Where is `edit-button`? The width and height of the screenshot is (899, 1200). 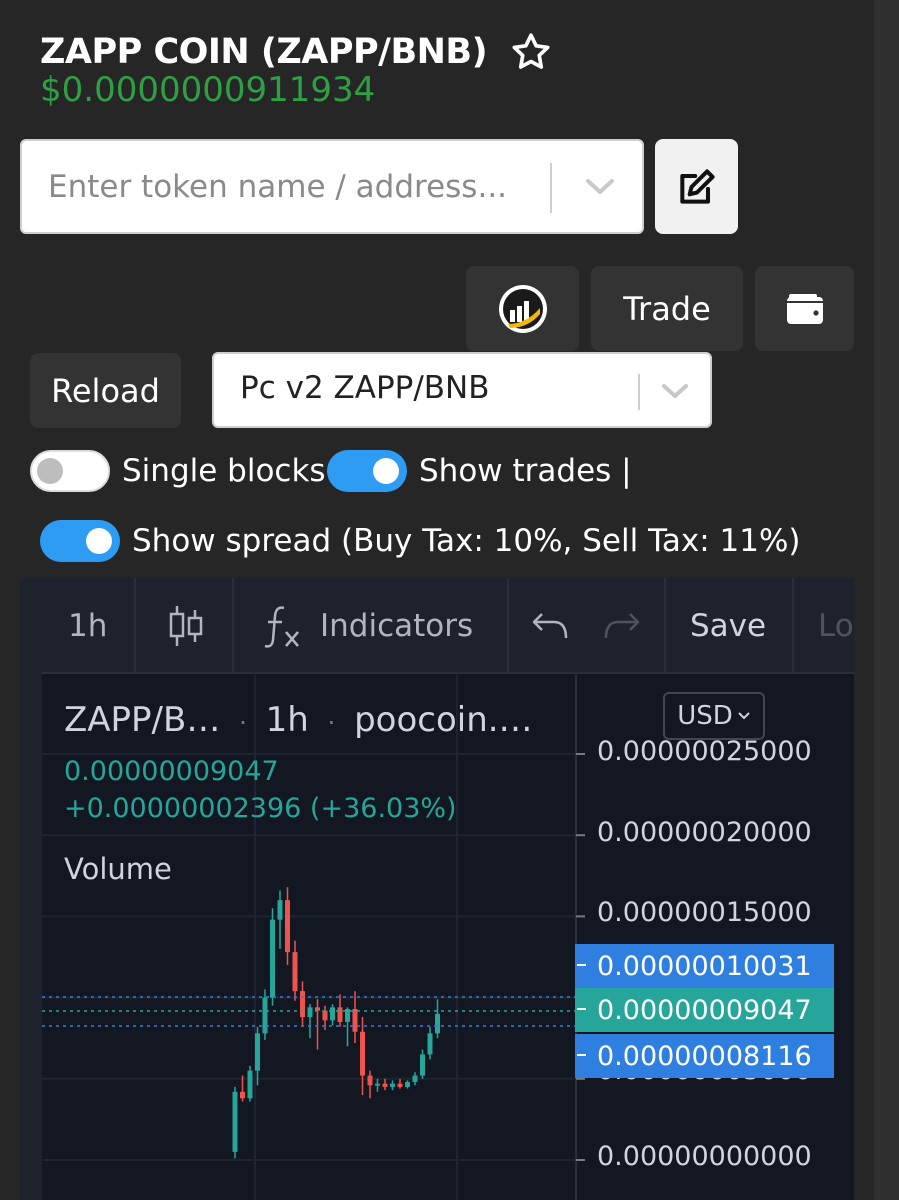 edit-button is located at coordinates (696, 186).